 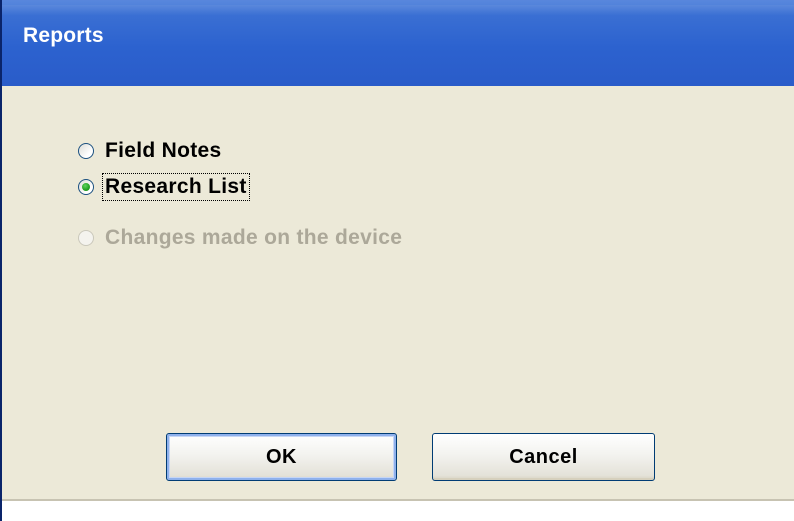 I want to click on option-field-notes: Field Notes, so click(x=150, y=151).